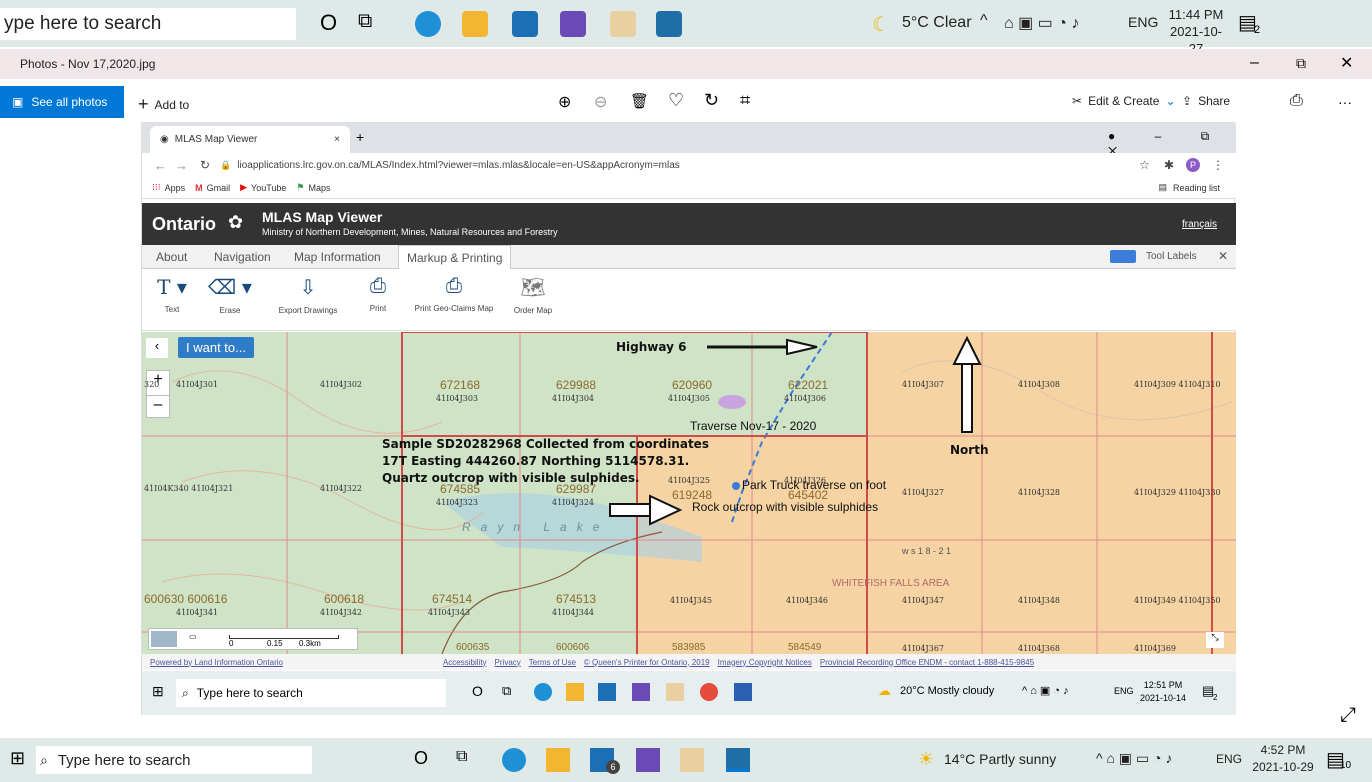 Image resolution: width=1372 pixels, height=782 pixels. I want to click on nav-buttons: ←→, so click(175, 165).